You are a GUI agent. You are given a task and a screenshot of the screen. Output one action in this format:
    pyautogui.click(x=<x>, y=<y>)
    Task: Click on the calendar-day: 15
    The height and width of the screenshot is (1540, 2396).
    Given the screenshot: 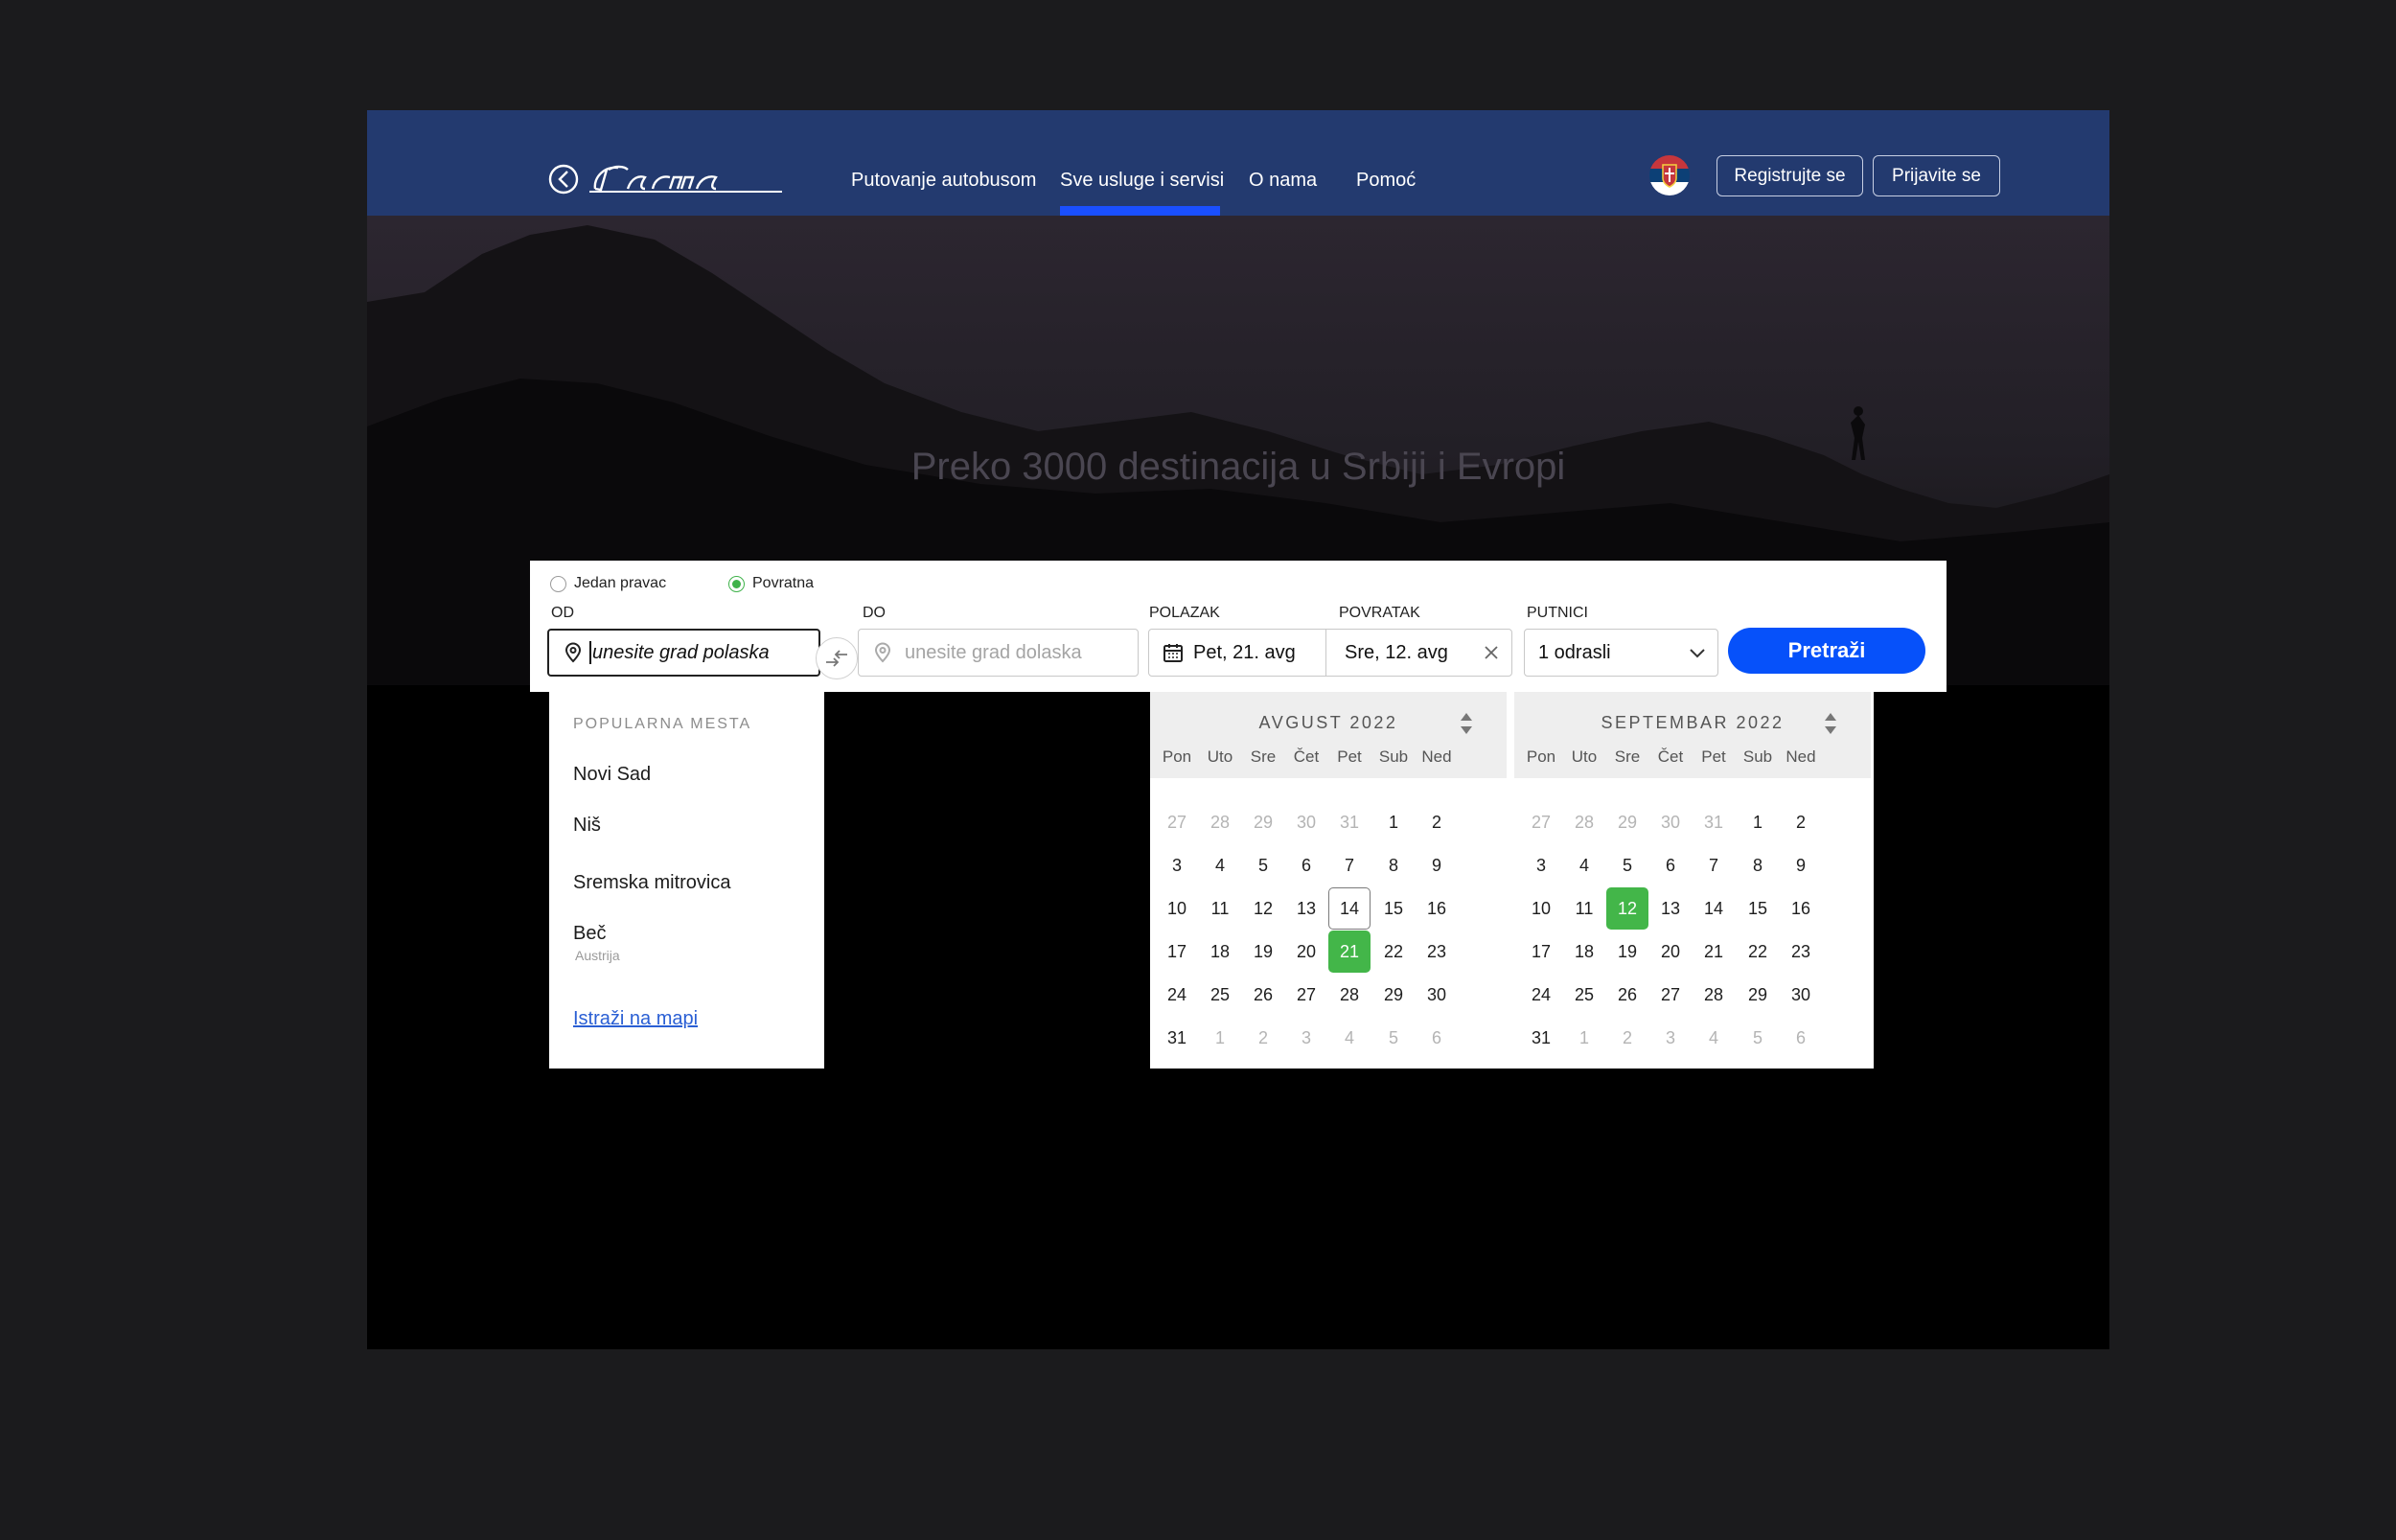 What is the action you would take?
    pyautogui.click(x=1394, y=908)
    